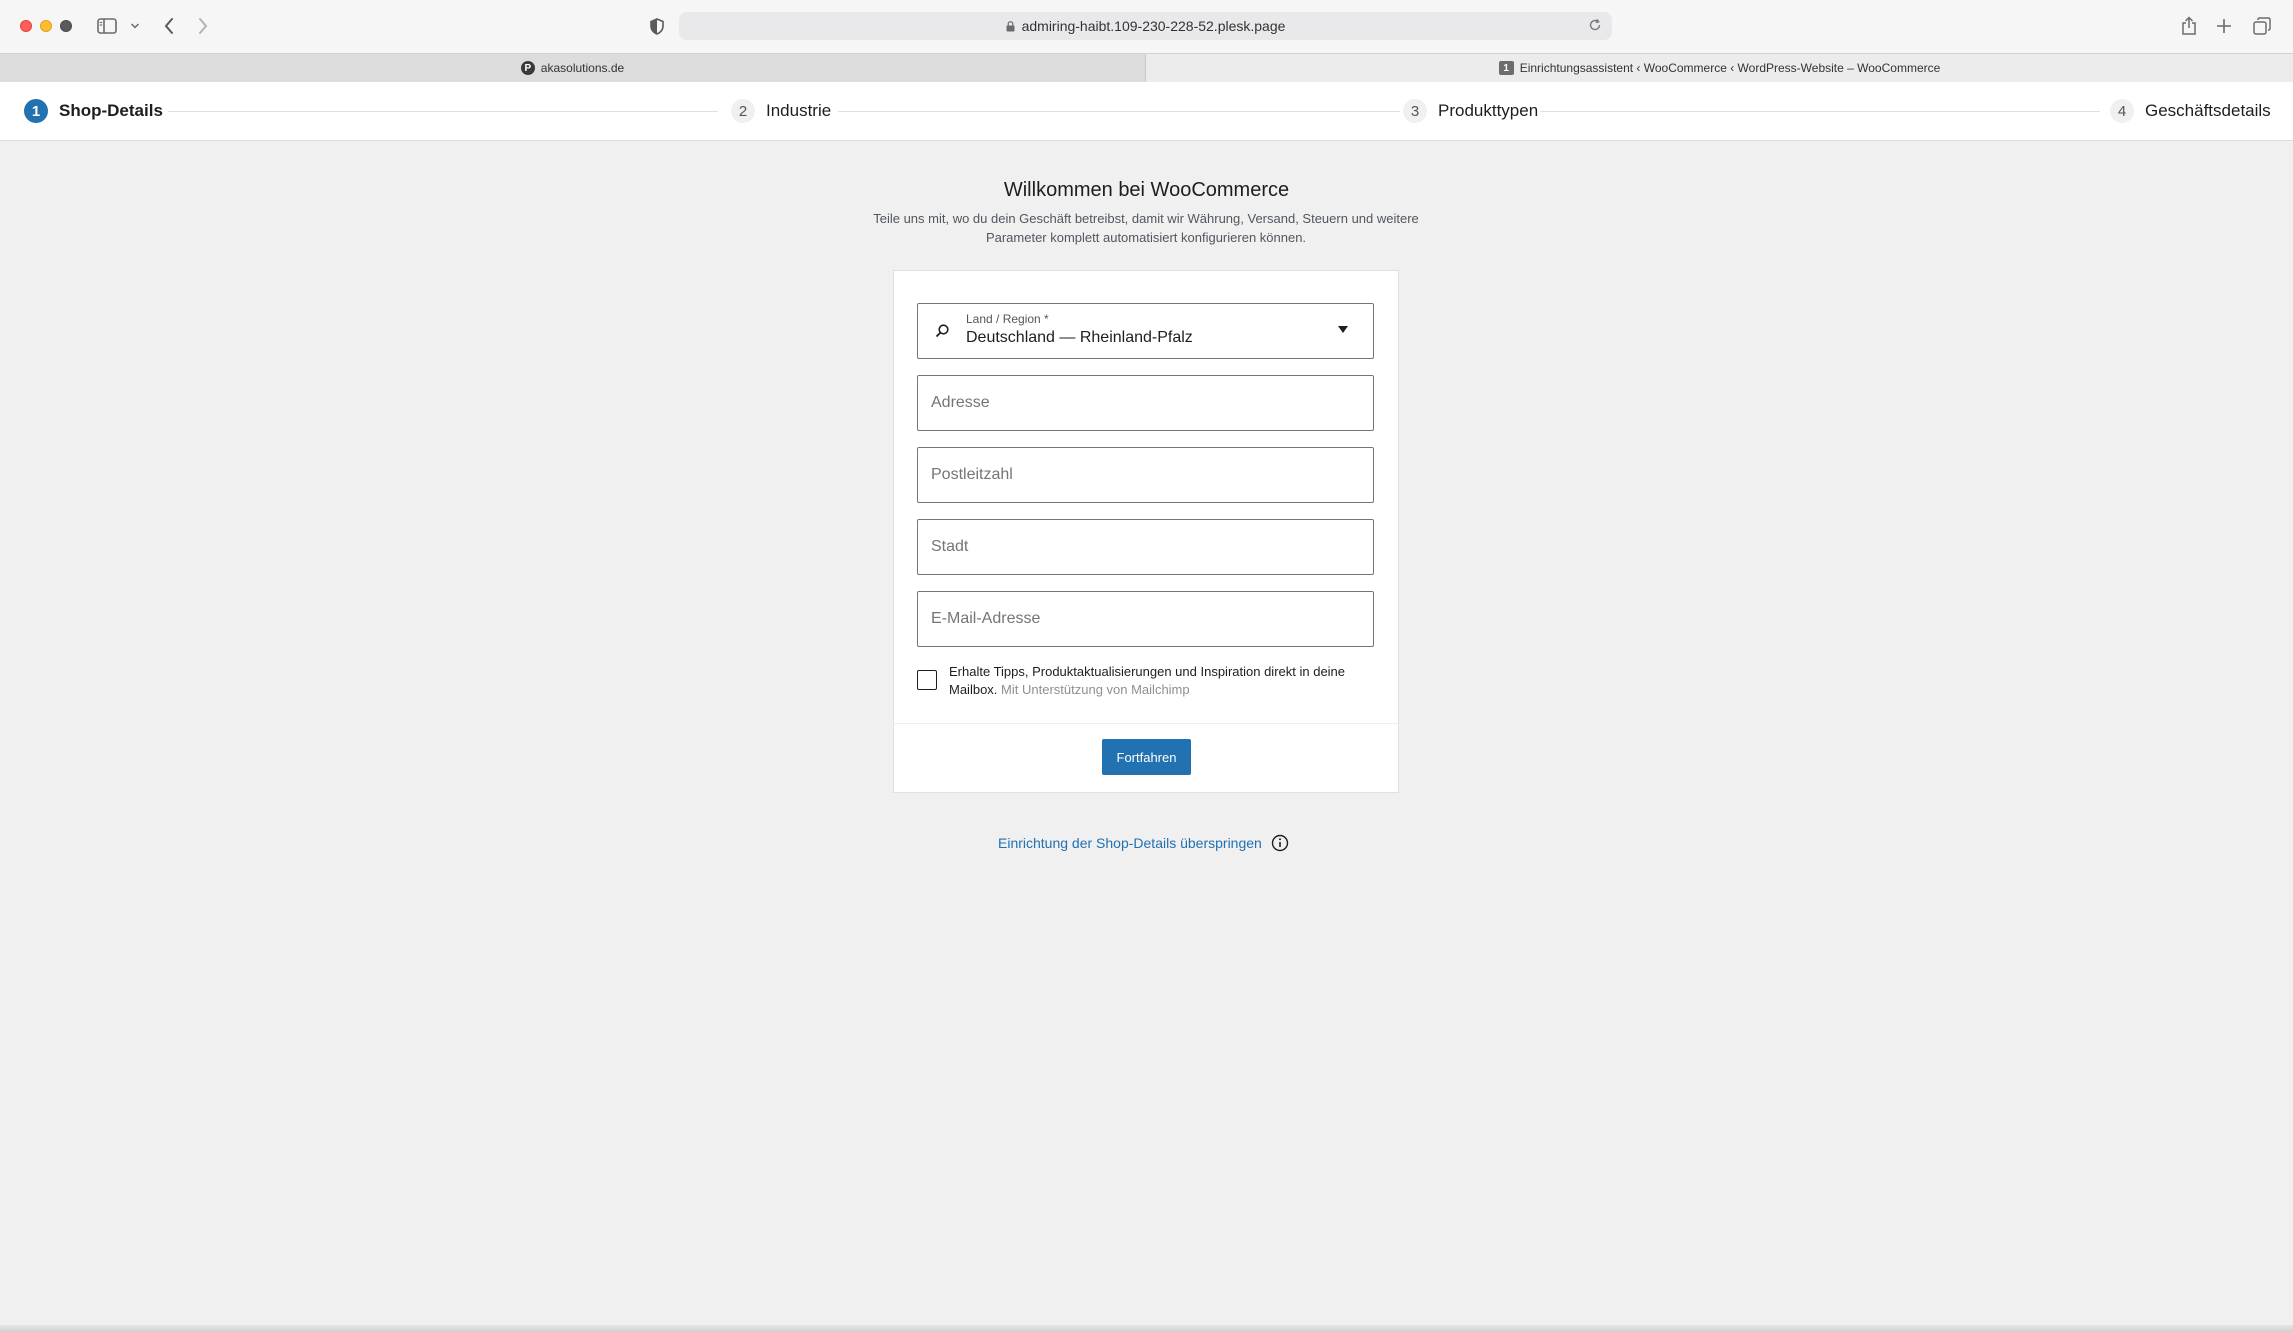 This screenshot has height=1332, width=2293. I want to click on step-label: Produkttypen, so click(1488, 110).